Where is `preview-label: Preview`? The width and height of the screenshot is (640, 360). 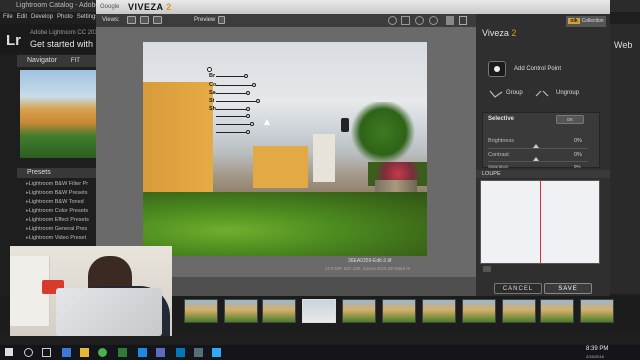
preview-label: Preview is located at coordinates (204, 20).